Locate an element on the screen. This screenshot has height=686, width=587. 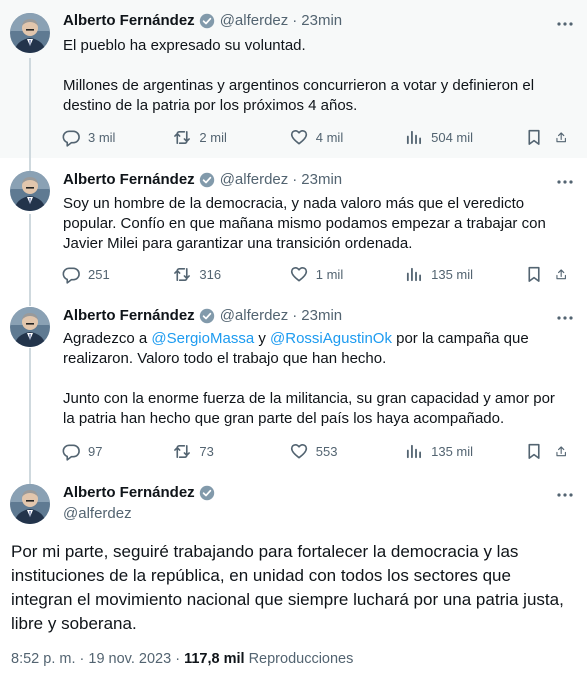
views-button: 504 mil is located at coordinates (465, 137).